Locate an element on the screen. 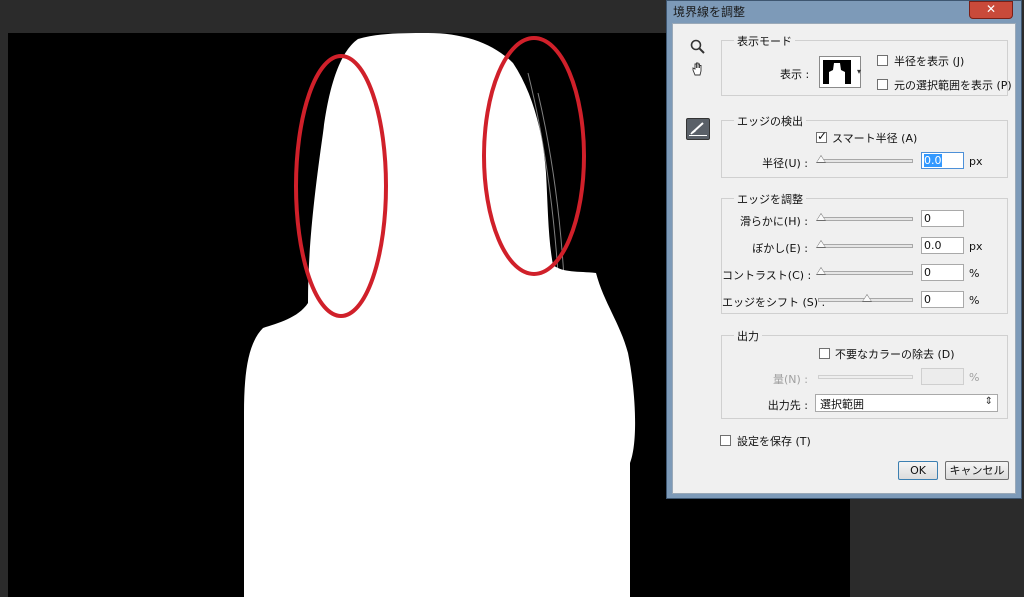 This screenshot has height=597, width=1024. edge-detection-group: エッジの検出 スマート半径 (A) 半径(U) : 0.0 px is located at coordinates (864, 145).